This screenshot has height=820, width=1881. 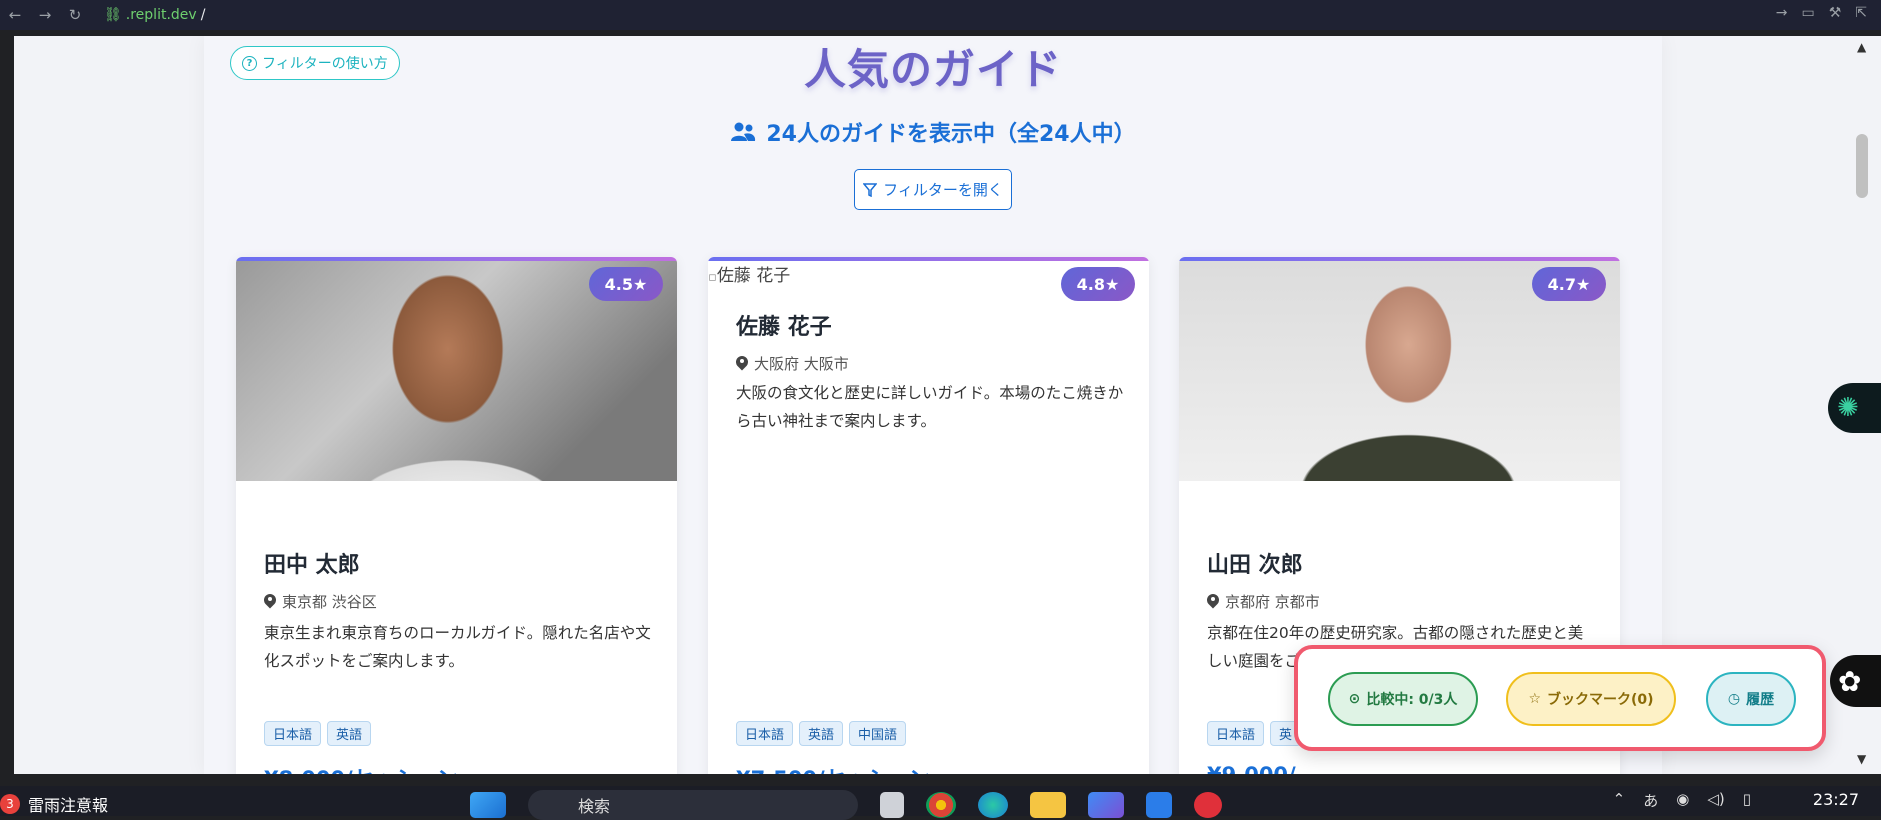 What do you see at coordinates (892, 805) in the screenshot?
I see `task-view-icon` at bounding box center [892, 805].